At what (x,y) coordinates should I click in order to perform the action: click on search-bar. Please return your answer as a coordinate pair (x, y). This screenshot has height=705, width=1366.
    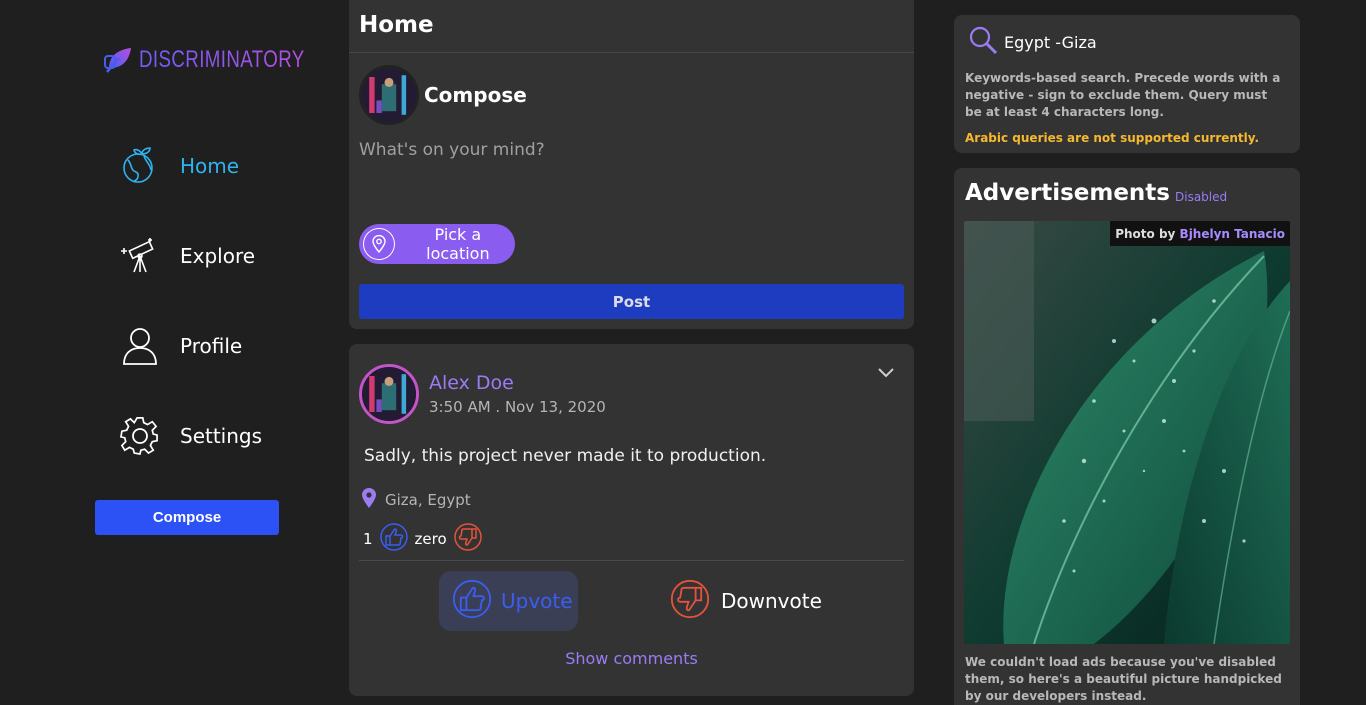
    Looking at the image, I should click on (1126, 42).